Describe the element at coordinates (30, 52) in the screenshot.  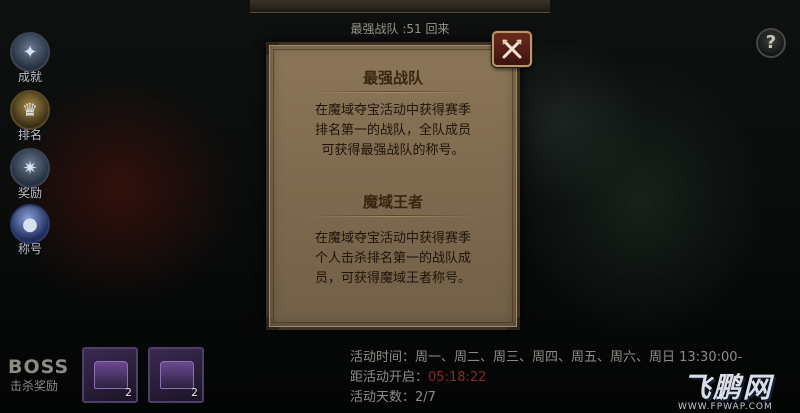
I see `achievement-emblem-icon: ✦` at that location.